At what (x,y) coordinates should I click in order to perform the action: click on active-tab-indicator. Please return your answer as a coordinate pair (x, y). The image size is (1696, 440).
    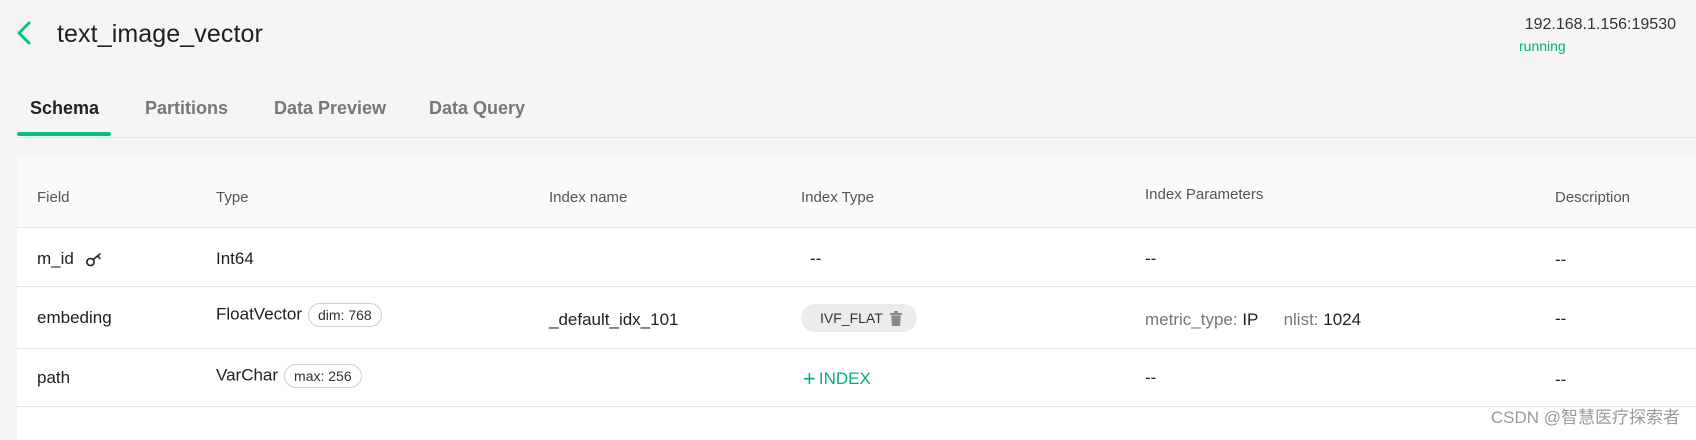
    Looking at the image, I should click on (64, 134).